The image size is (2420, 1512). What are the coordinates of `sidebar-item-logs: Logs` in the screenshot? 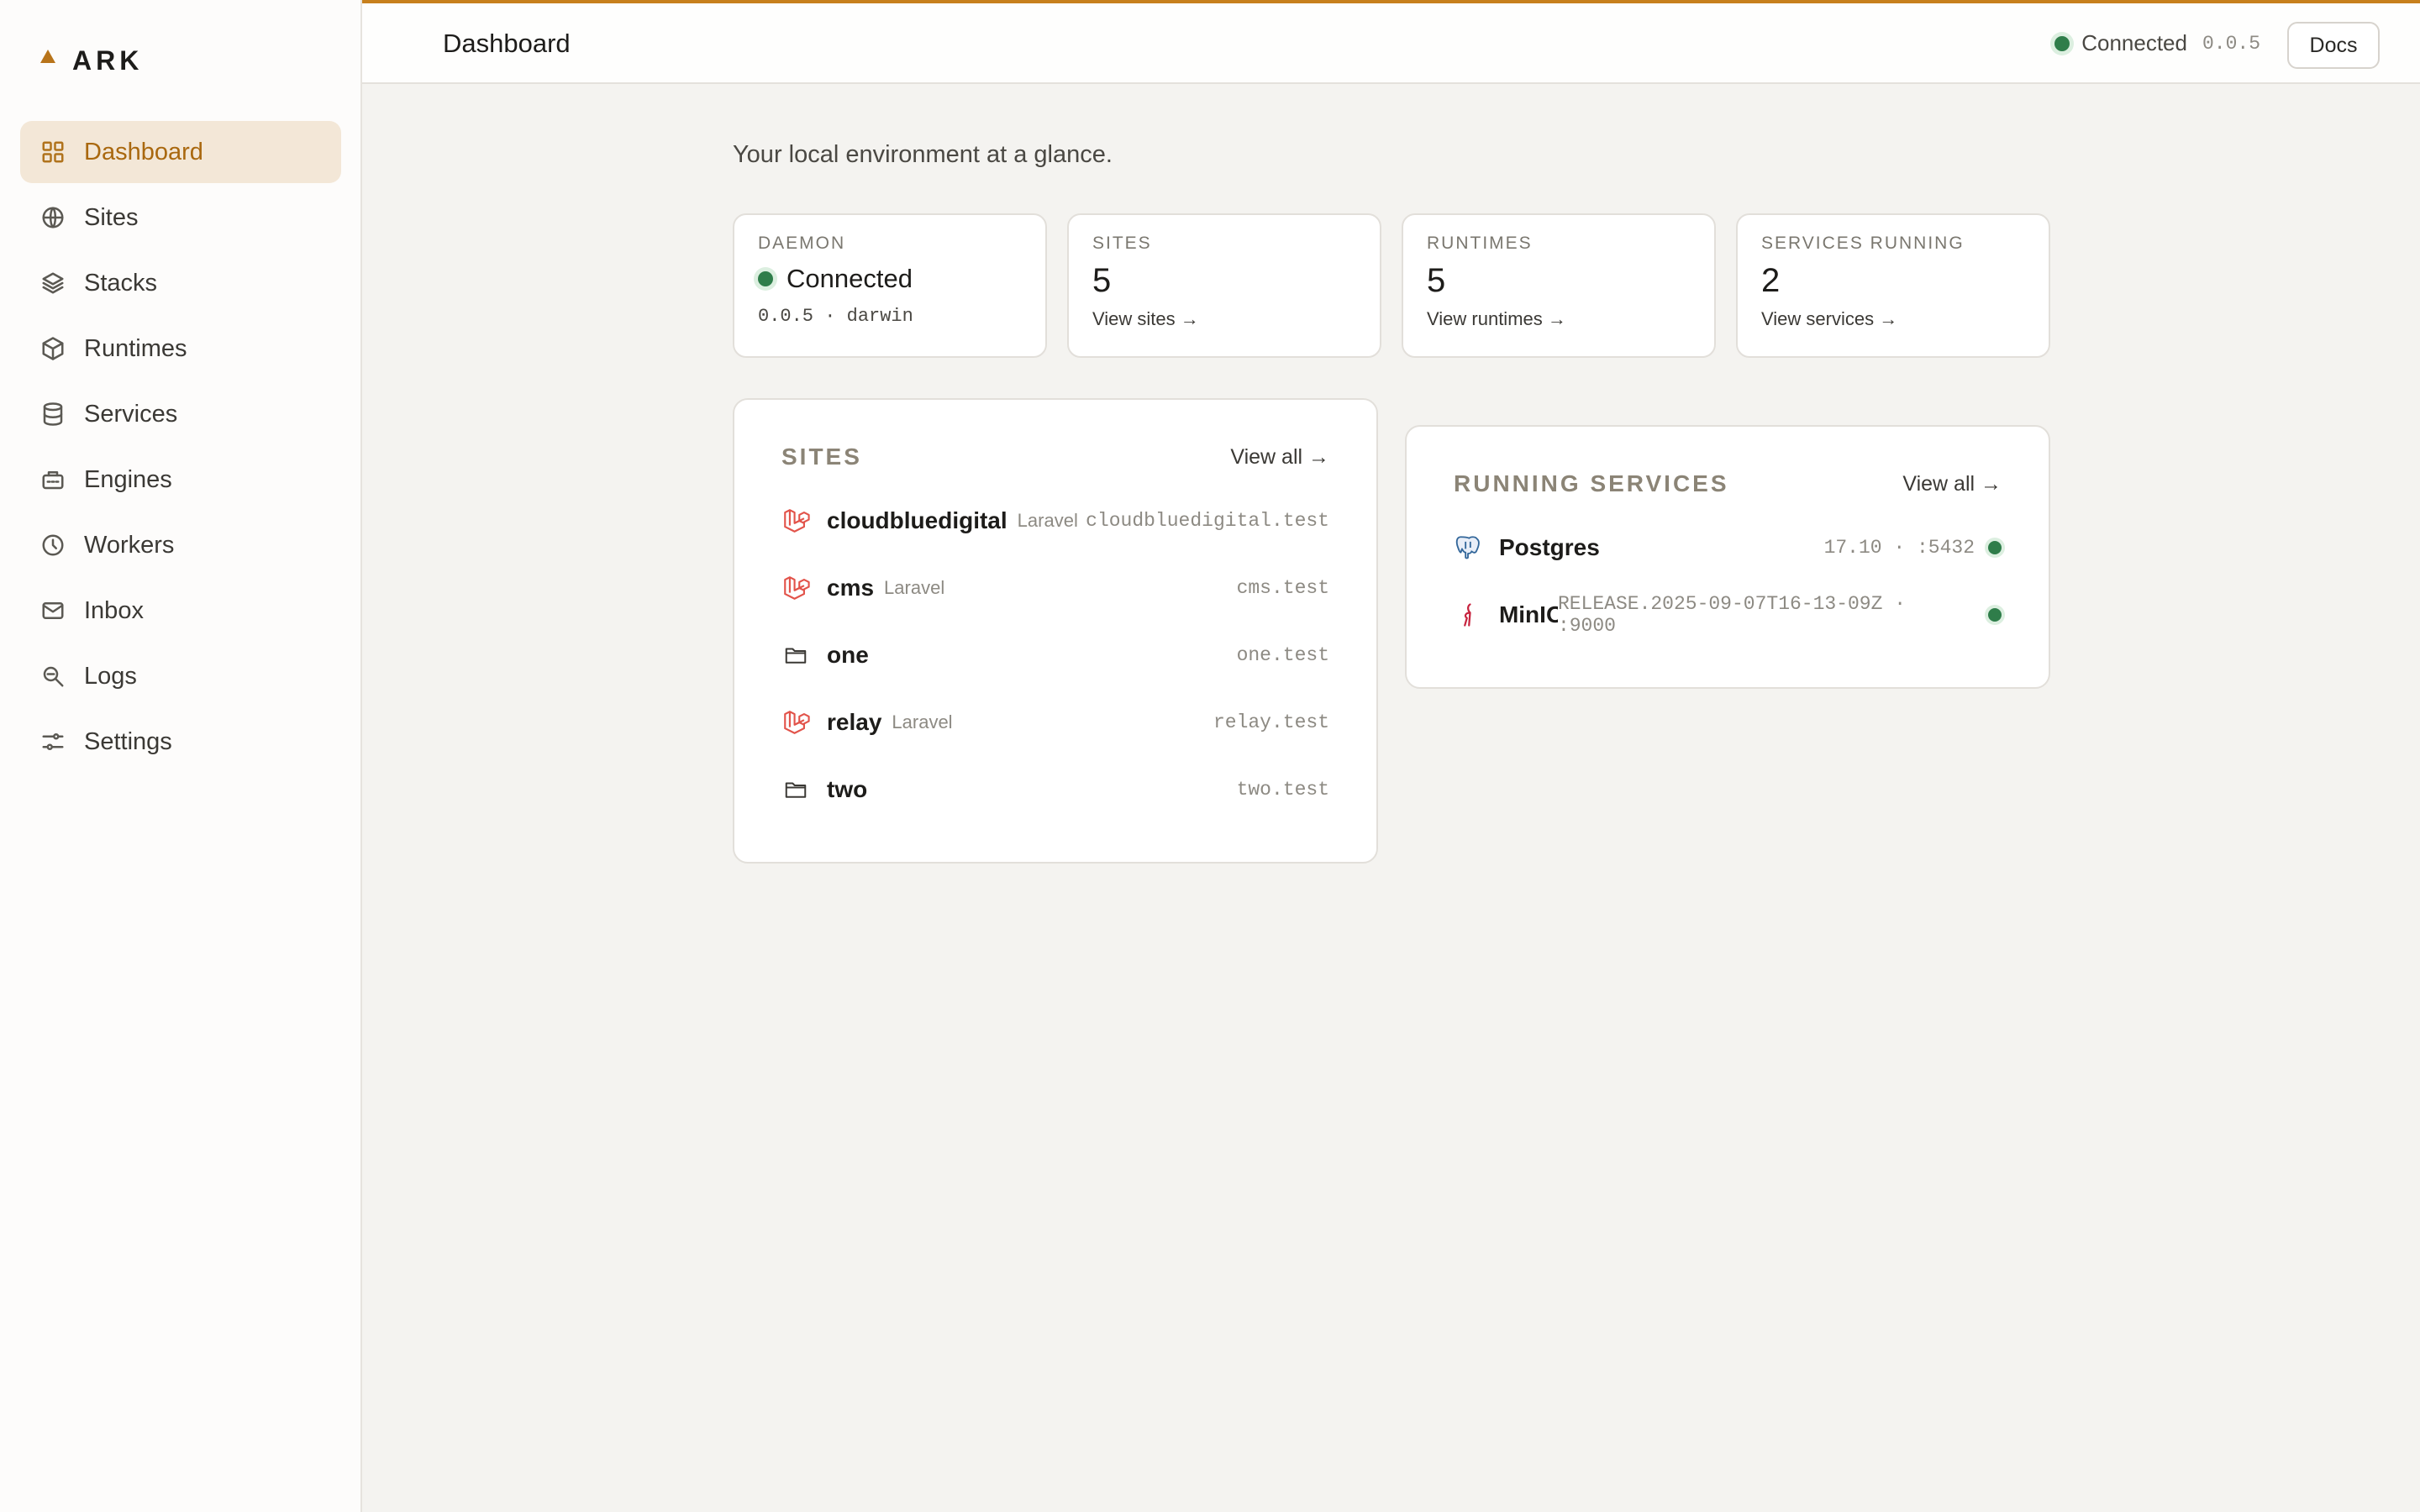 It's located at (180, 676).